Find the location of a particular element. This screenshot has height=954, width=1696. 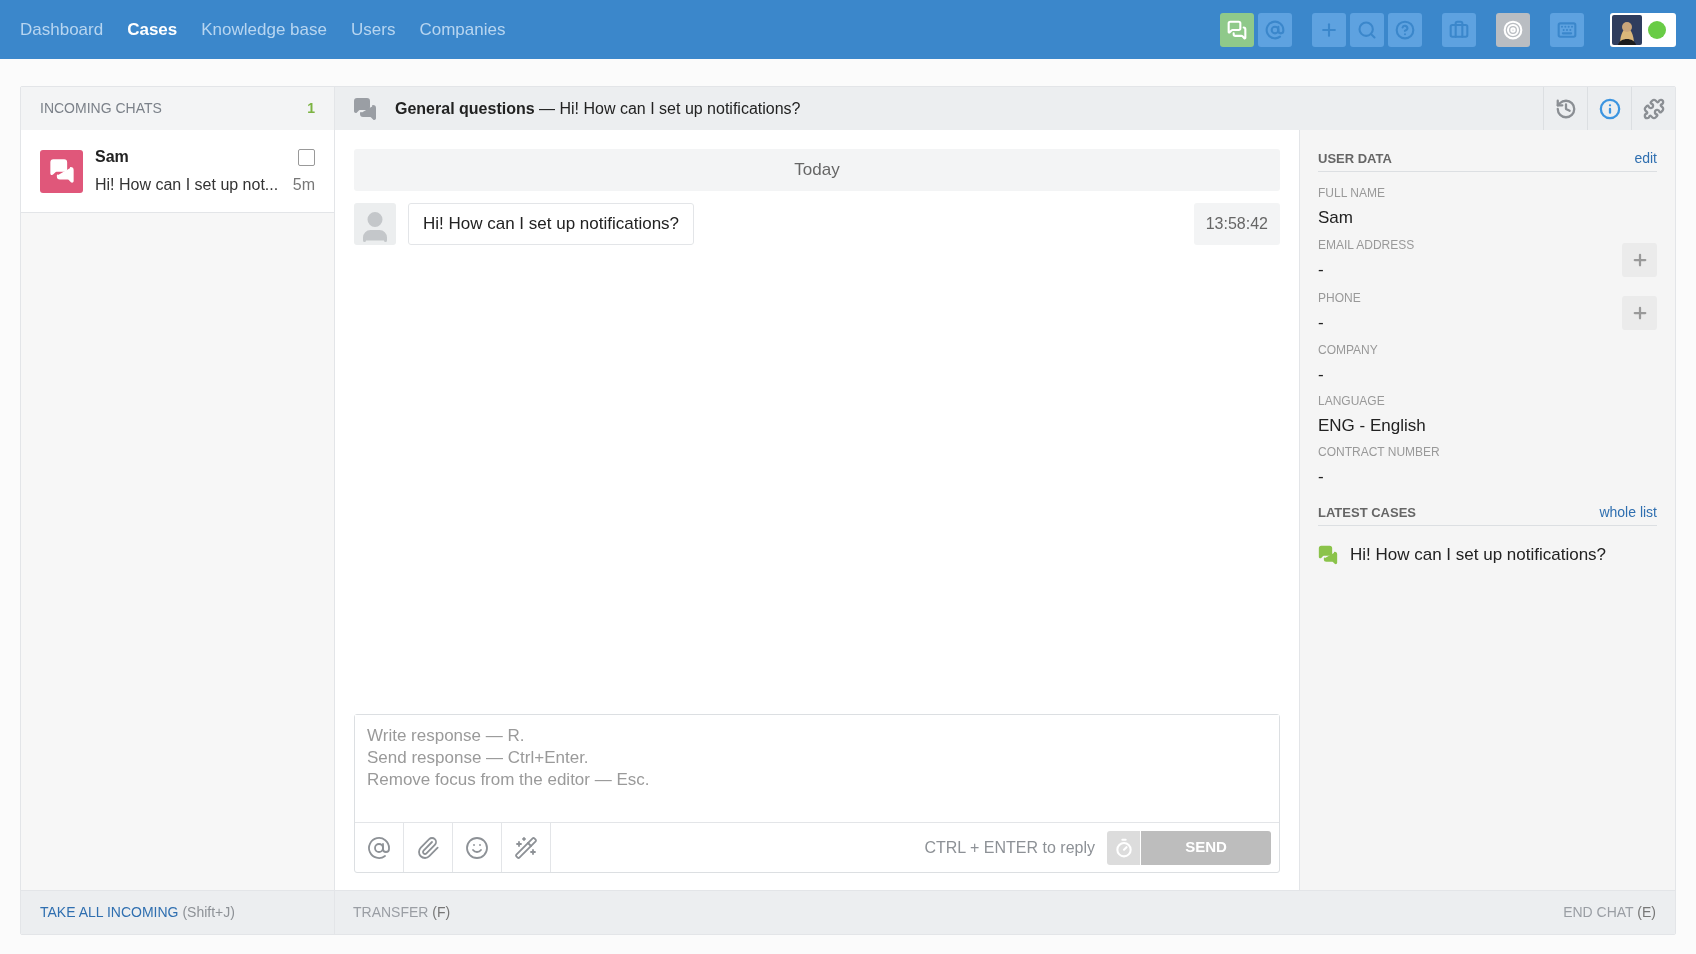

nav-link: Knowledge base is located at coordinates (264, 29).